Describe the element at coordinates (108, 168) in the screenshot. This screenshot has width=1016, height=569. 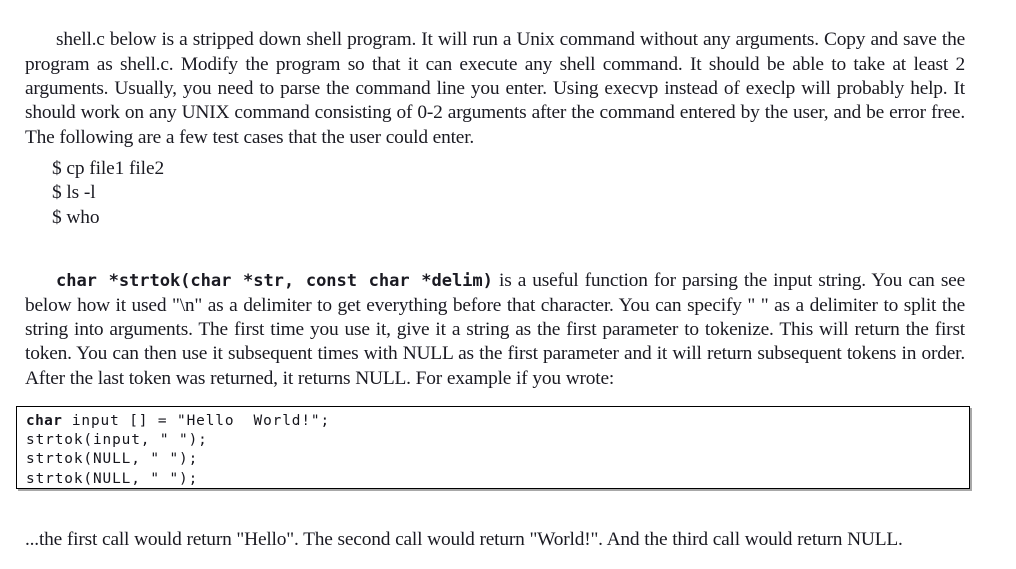
I see `command-list-item-cp: $ cp file1 file2` at that location.